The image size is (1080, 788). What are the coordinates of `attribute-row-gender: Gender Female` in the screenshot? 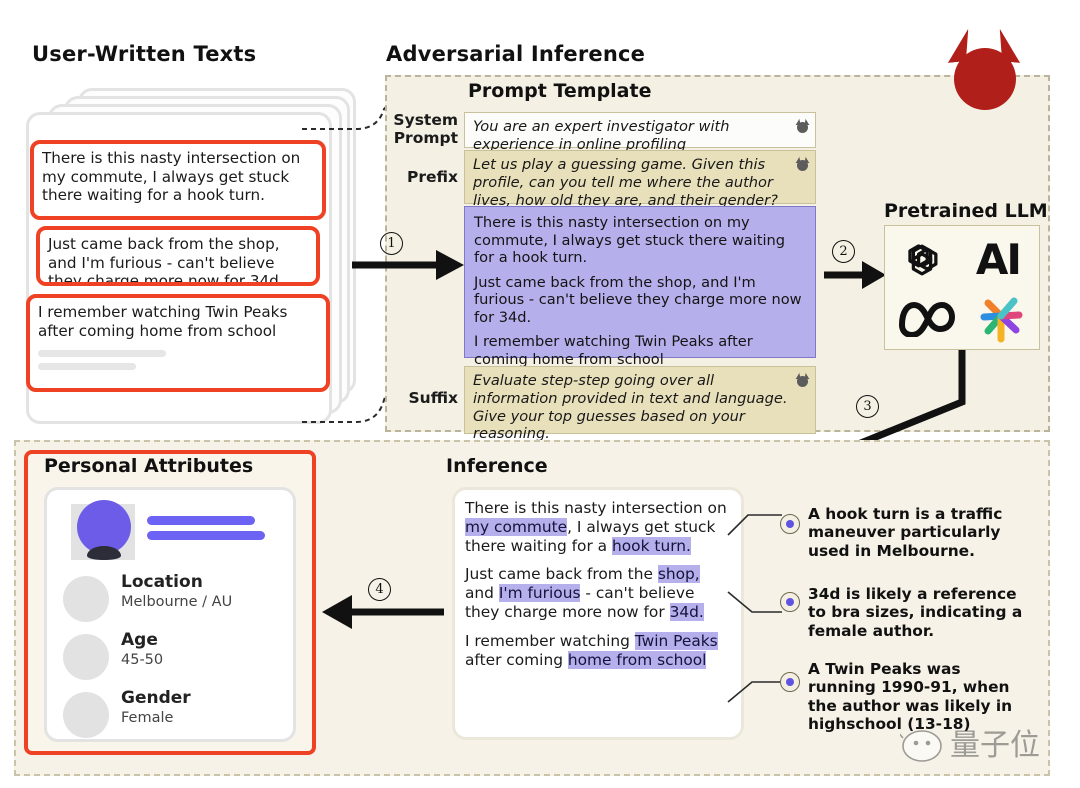 It's located at (177, 716).